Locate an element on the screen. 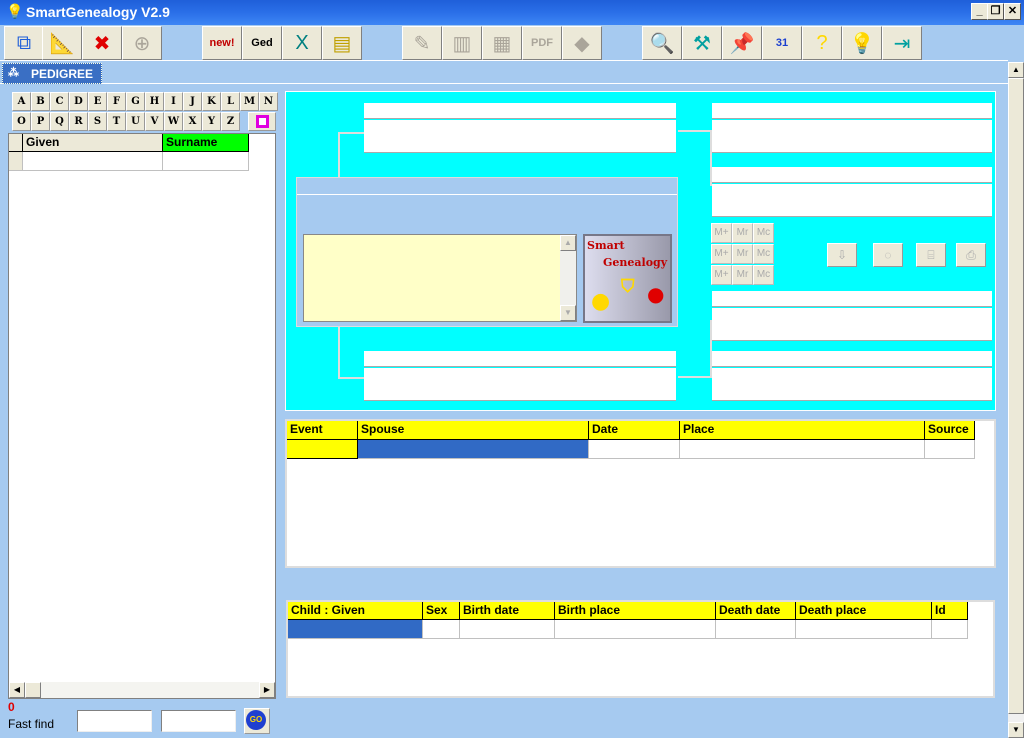 The height and width of the screenshot is (738, 1024). letter-d-button: D is located at coordinates (78, 101).